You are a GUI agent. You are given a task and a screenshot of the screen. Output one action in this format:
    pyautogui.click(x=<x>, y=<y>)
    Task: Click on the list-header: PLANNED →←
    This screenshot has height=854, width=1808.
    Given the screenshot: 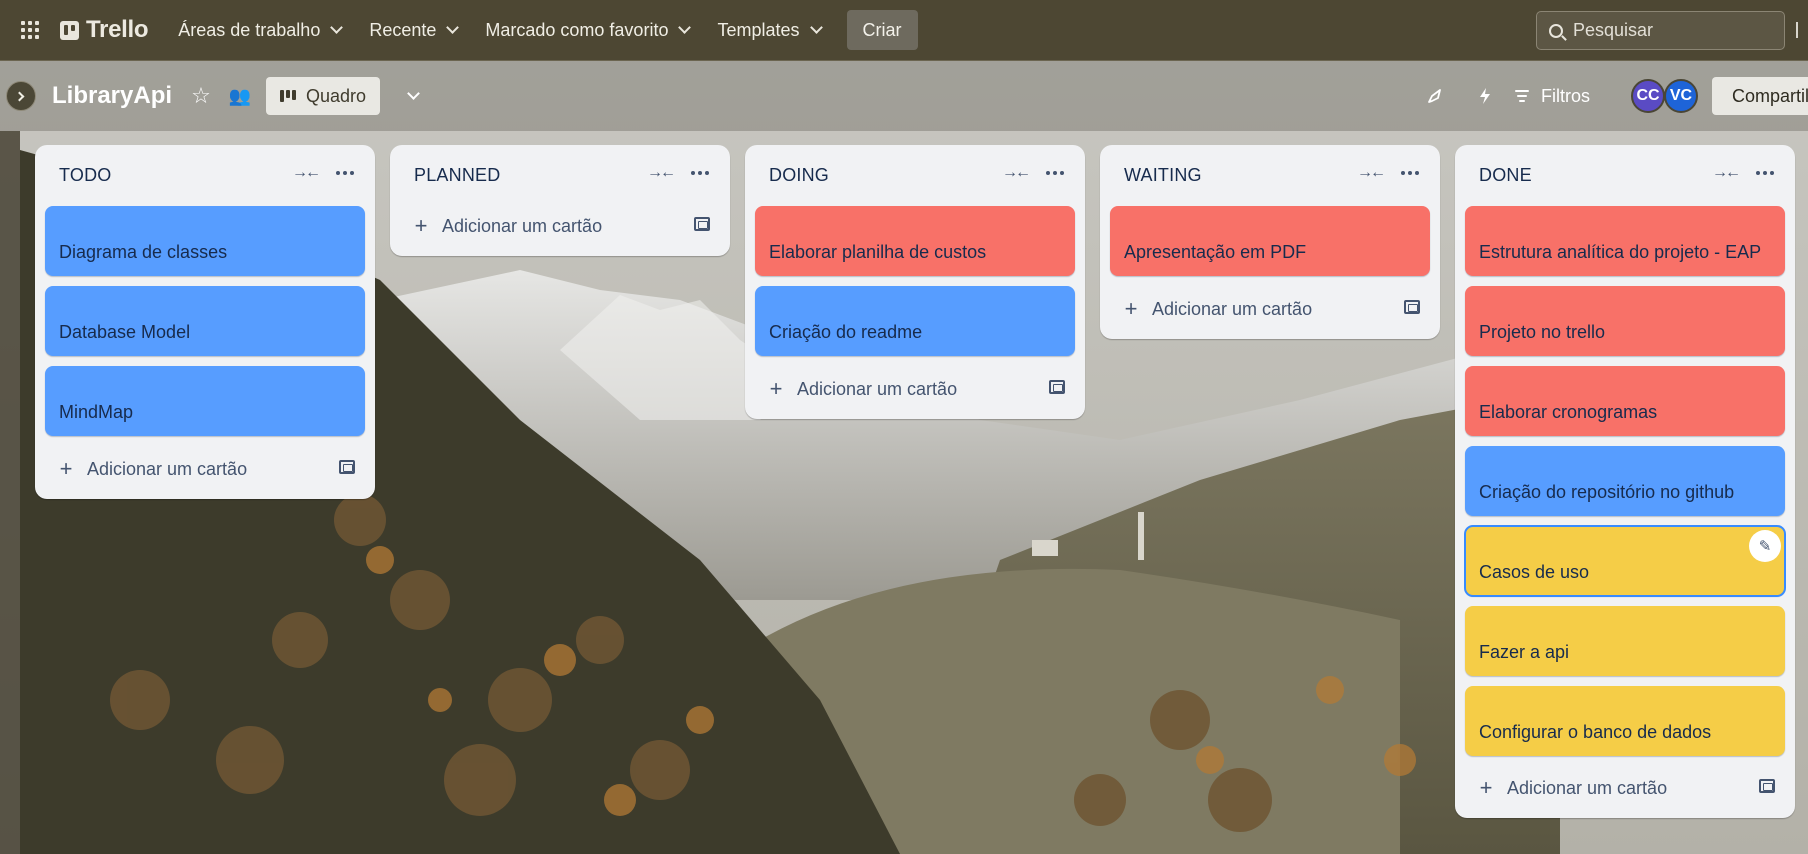 What is the action you would take?
    pyautogui.click(x=560, y=173)
    